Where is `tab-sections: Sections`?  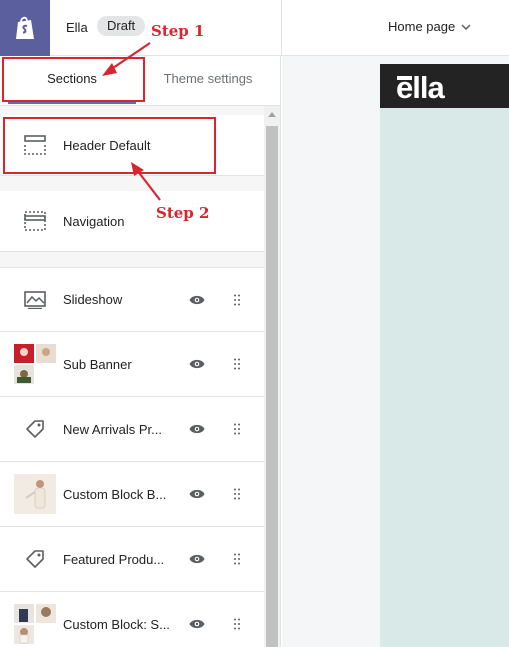
tab-sections: Sections is located at coordinates (72, 81).